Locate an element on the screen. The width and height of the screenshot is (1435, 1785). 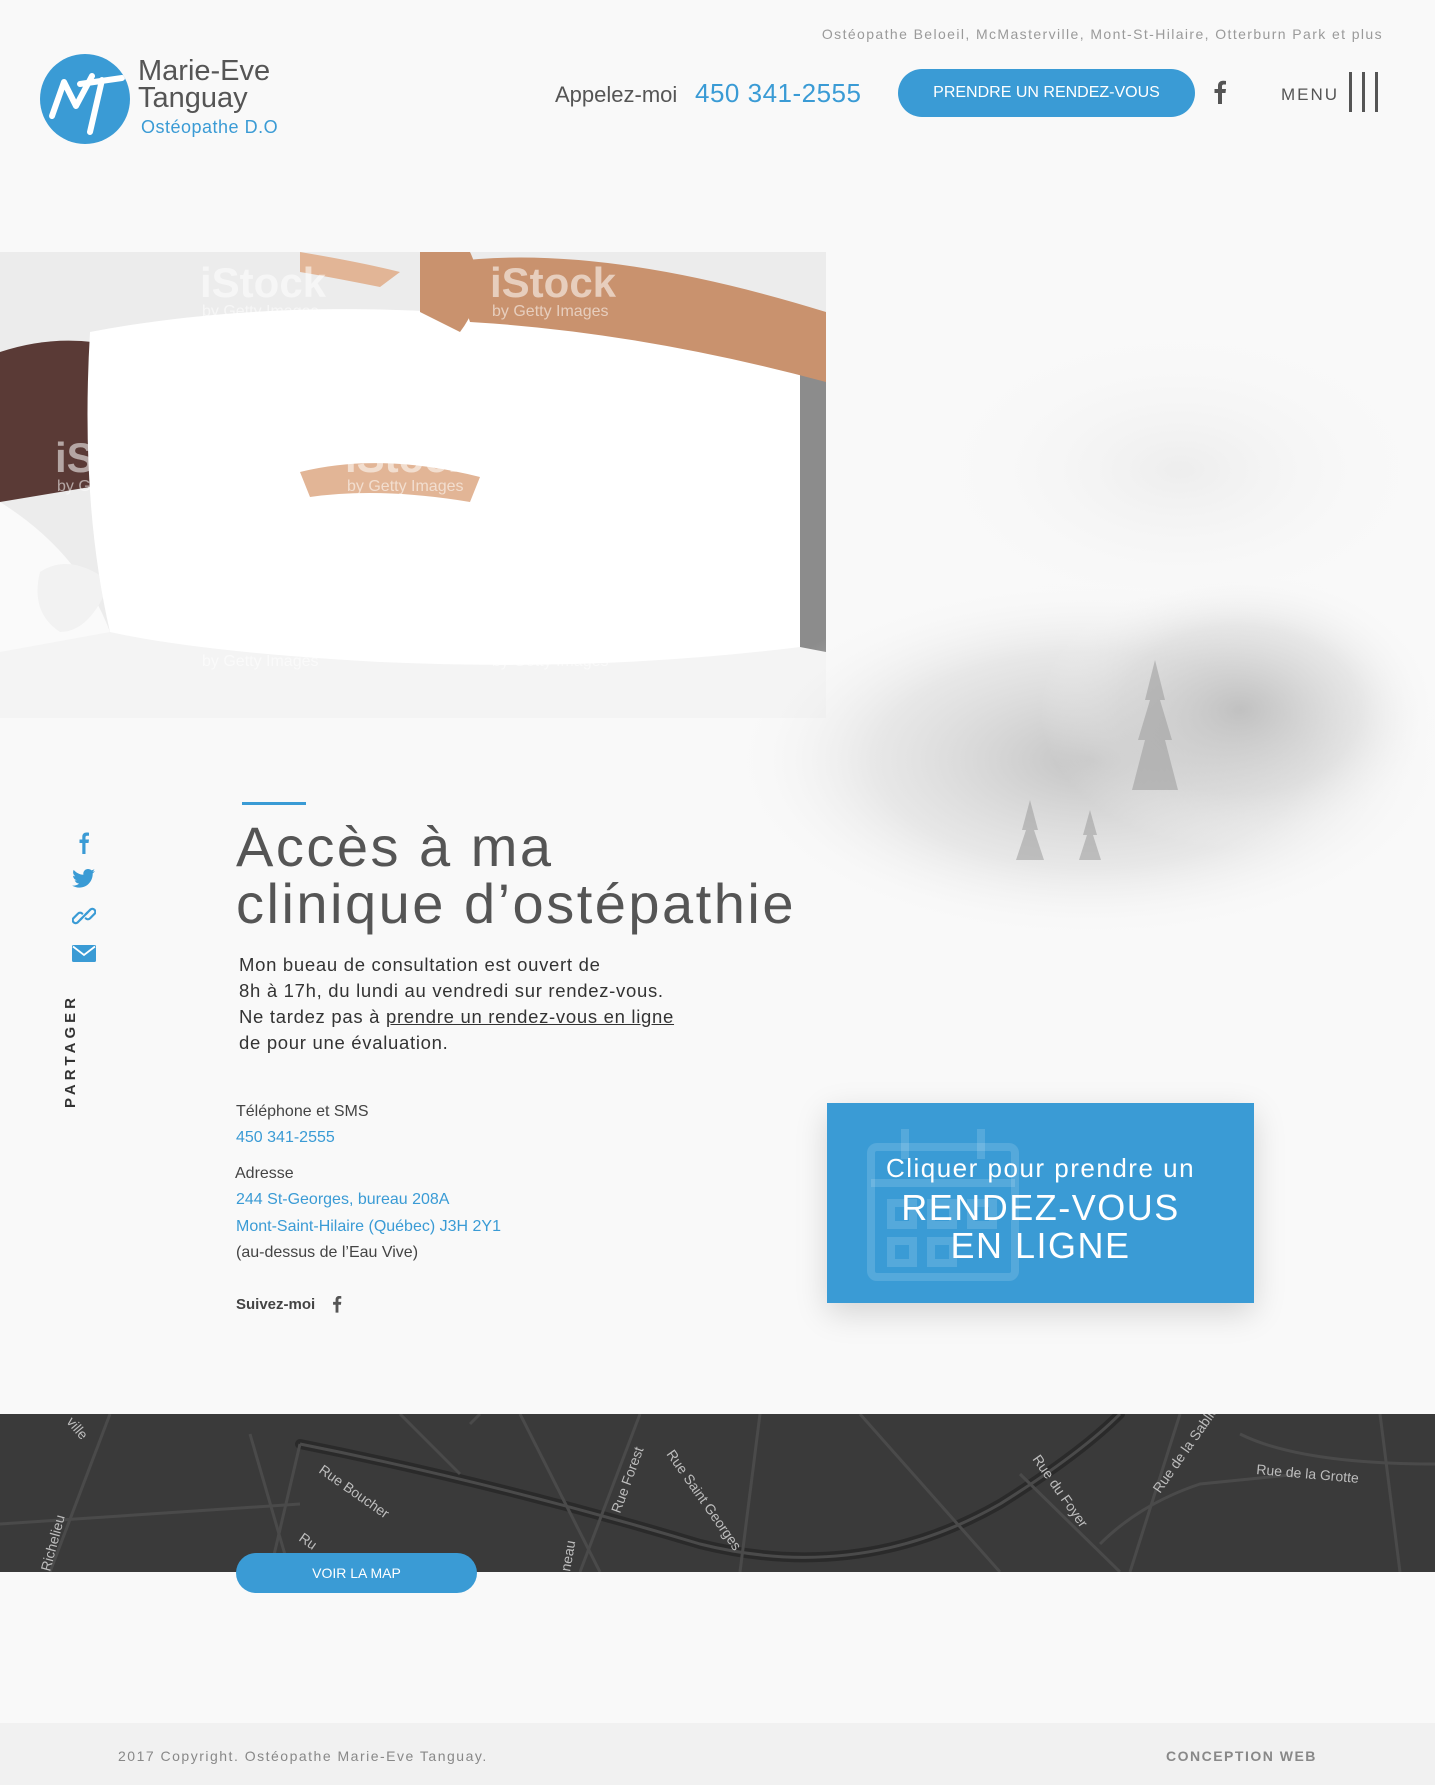
online-booking-link: prendre un rendez-vous en ligne is located at coordinates (530, 1016).